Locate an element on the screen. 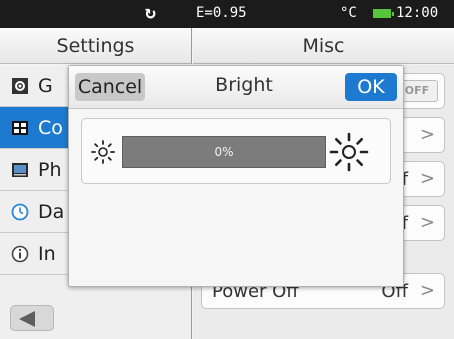  sidebar-item-label: Ph is located at coordinates (50, 170).